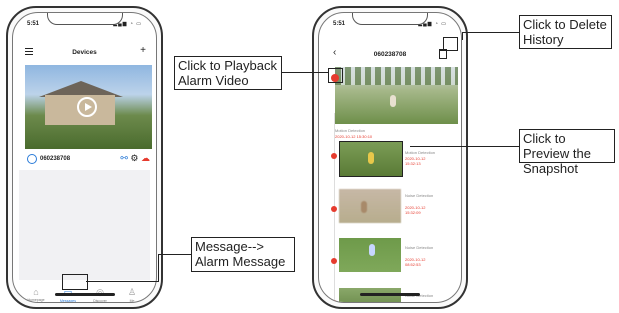 The image size is (619, 313). I want to click on tab-label: Discover, so click(100, 301).